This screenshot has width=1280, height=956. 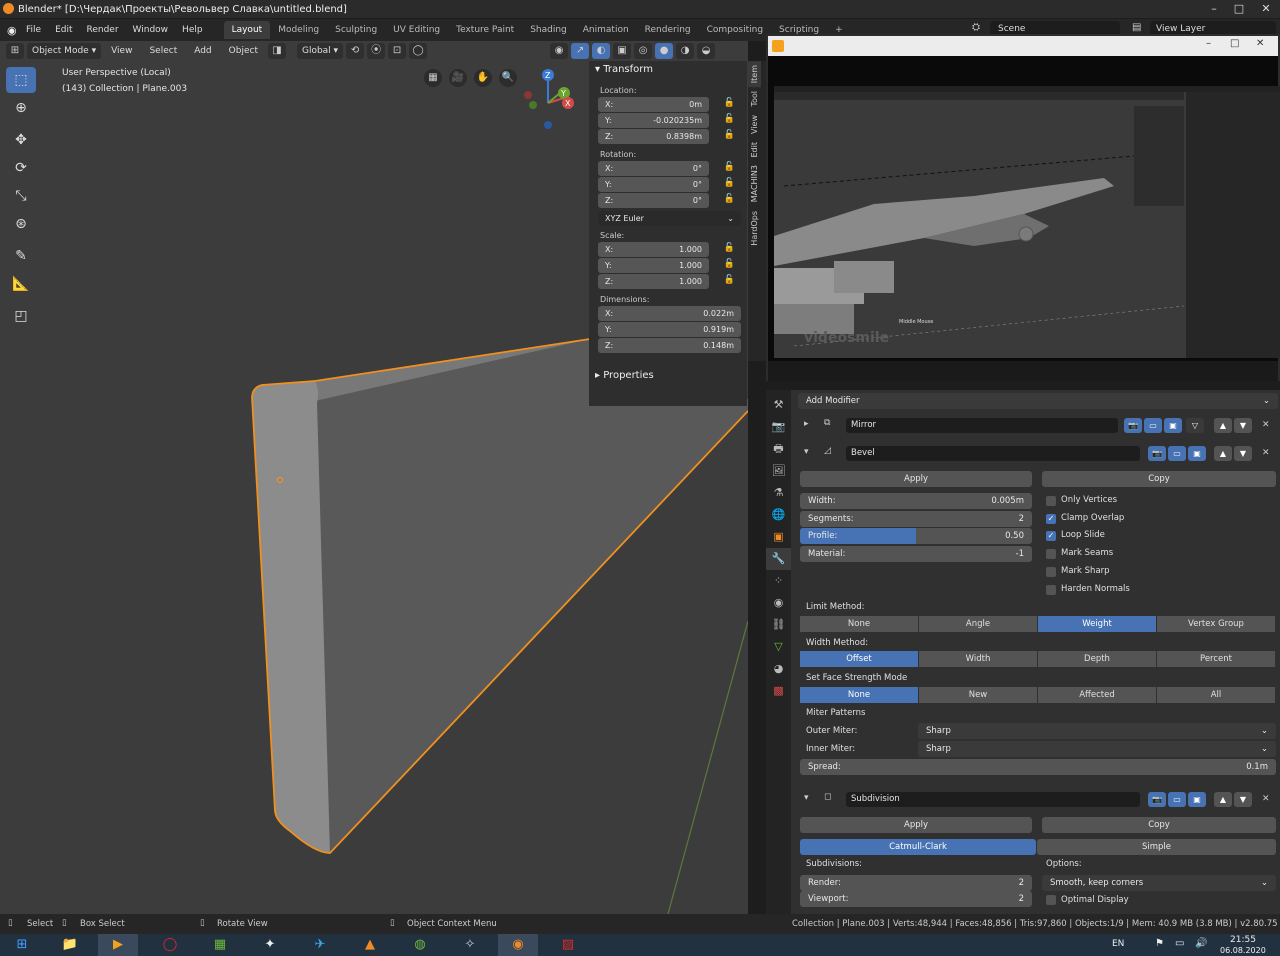 I want to click on rotation-mode-dropdown: XYZ Euler ⌄, so click(x=669, y=218).